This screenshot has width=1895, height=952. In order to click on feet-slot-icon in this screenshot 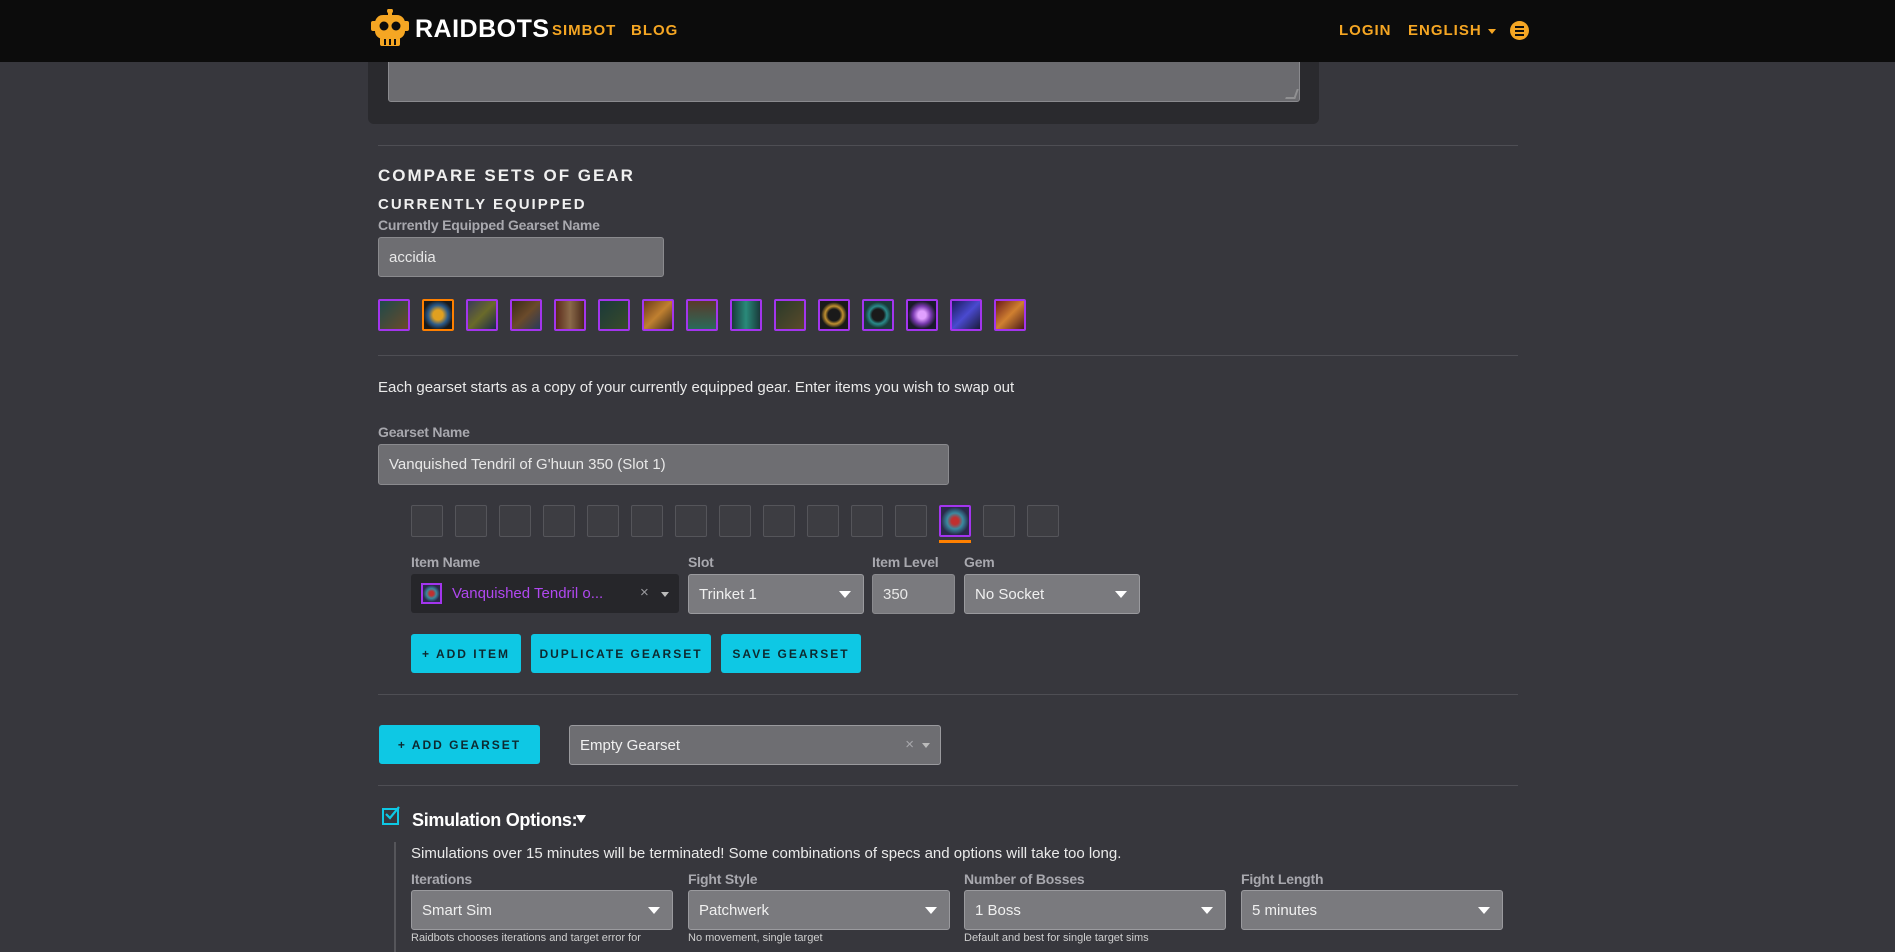, I will do `click(790, 315)`.